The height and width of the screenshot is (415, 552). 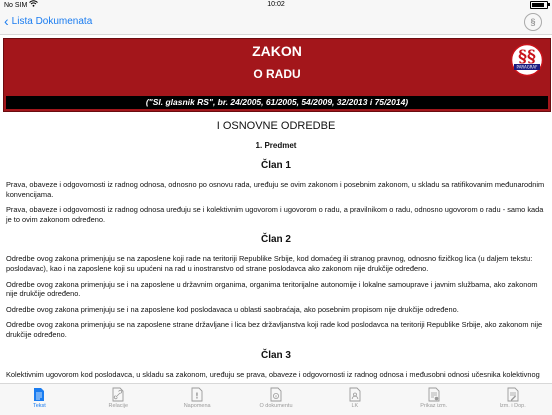 I want to click on status-right, so click(x=540, y=4).